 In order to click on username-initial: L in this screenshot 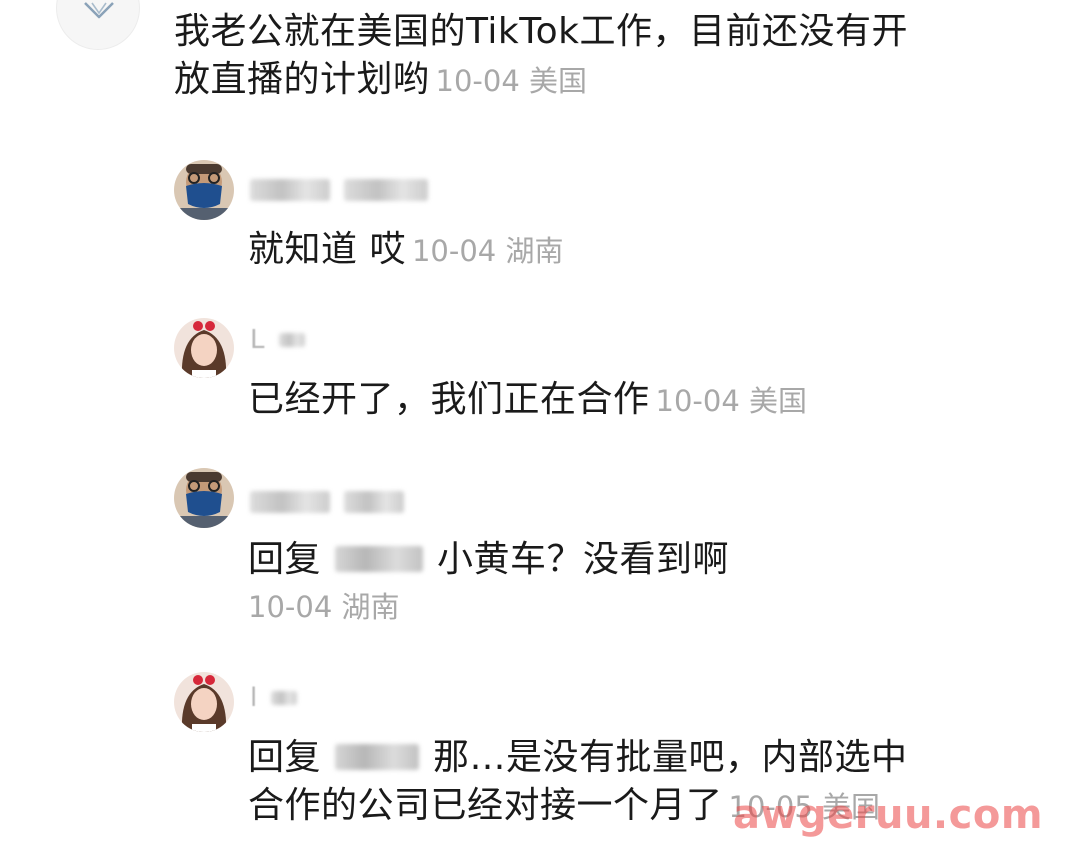, I will do `click(257, 340)`.